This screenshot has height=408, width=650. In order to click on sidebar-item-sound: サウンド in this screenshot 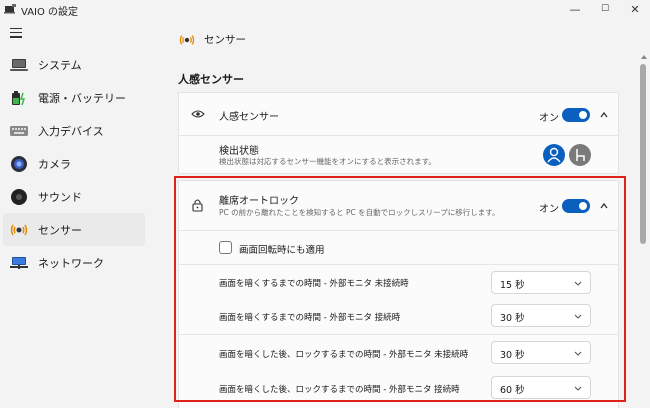, I will do `click(74, 196)`.